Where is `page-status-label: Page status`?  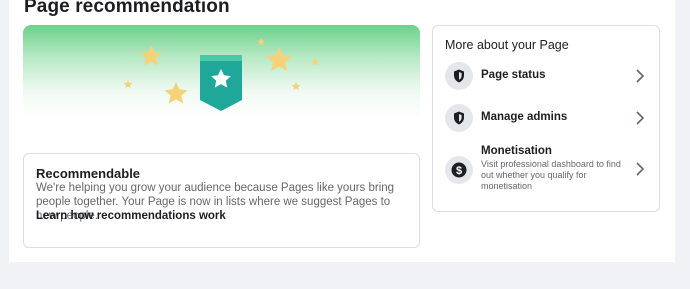 page-status-label: Page status is located at coordinates (513, 75).